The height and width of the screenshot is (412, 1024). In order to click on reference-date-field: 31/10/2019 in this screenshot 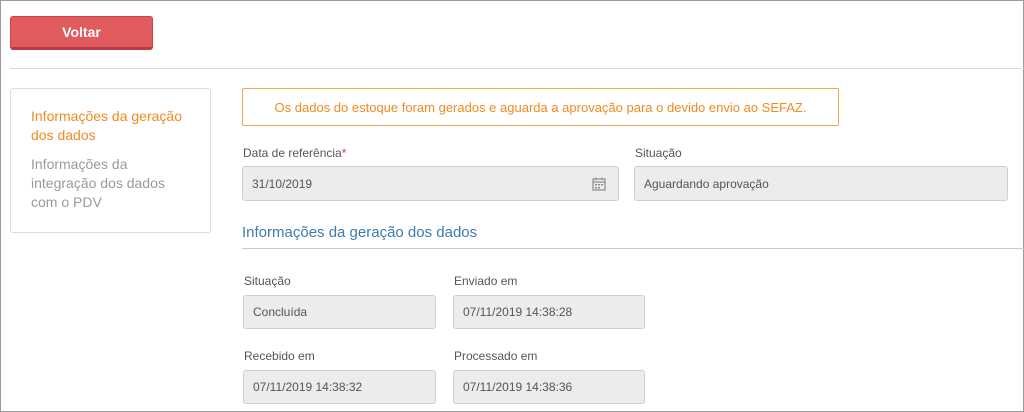, I will do `click(430, 183)`.